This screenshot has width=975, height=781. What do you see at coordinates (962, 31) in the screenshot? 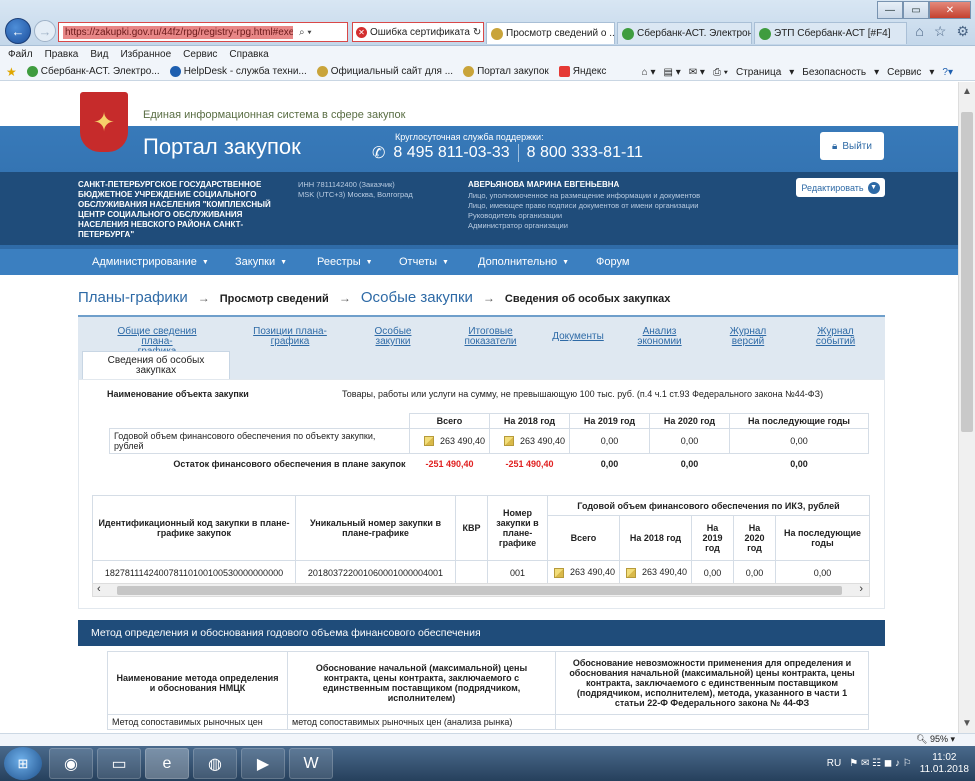
I see `settings-gear-icon: ⚙` at bounding box center [962, 31].